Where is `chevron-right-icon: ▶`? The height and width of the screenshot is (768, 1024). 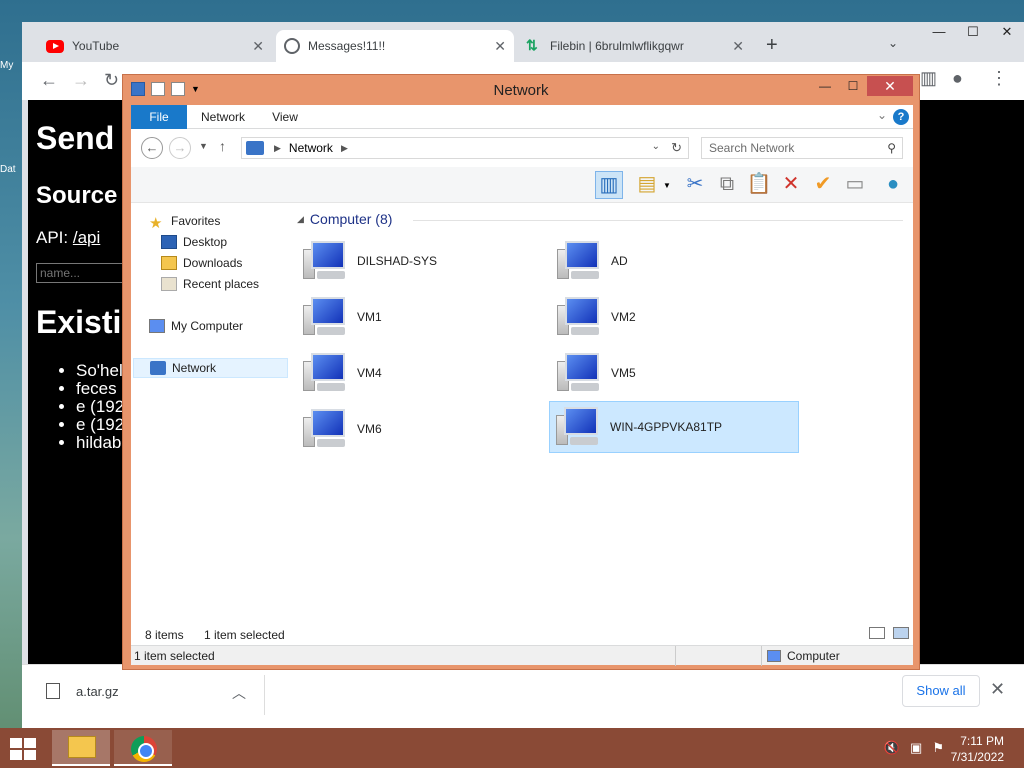 chevron-right-icon: ▶ is located at coordinates (344, 148).